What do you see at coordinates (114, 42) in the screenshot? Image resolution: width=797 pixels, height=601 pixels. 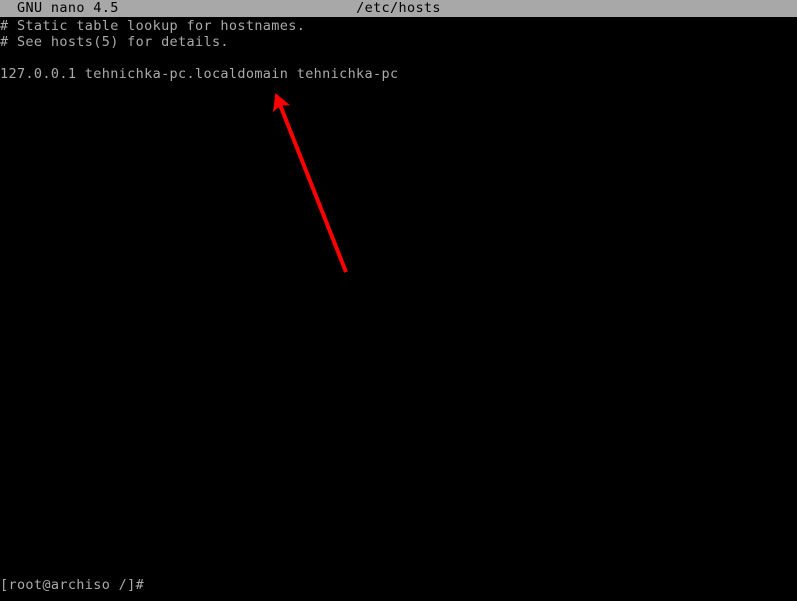 I see `editor-line: # See hosts(5) for details.` at bounding box center [114, 42].